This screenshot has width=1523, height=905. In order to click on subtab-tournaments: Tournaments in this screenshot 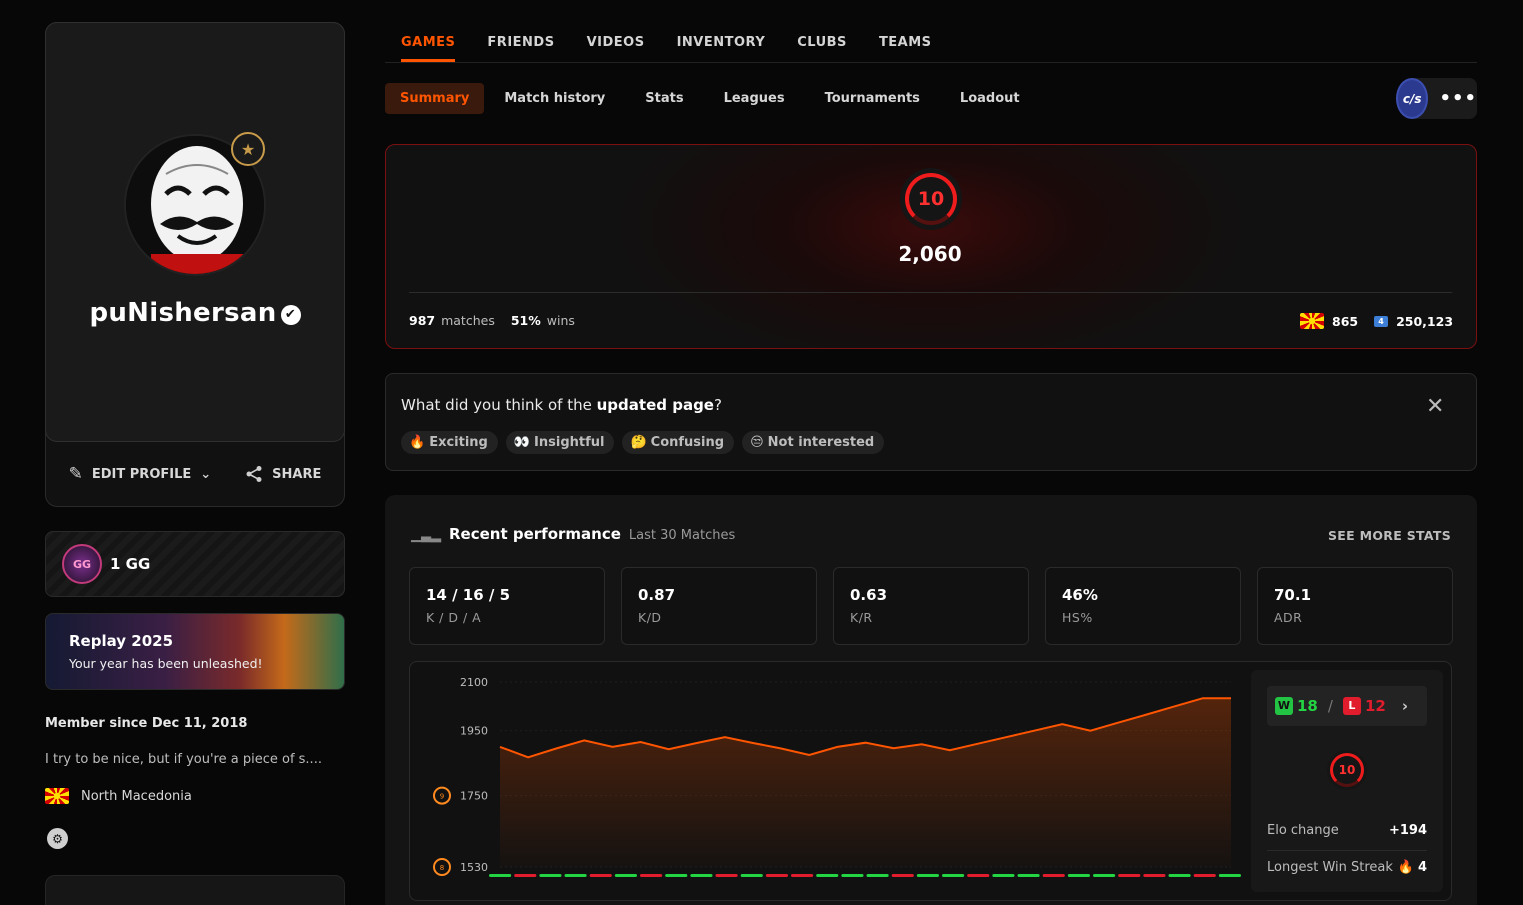, I will do `click(872, 98)`.